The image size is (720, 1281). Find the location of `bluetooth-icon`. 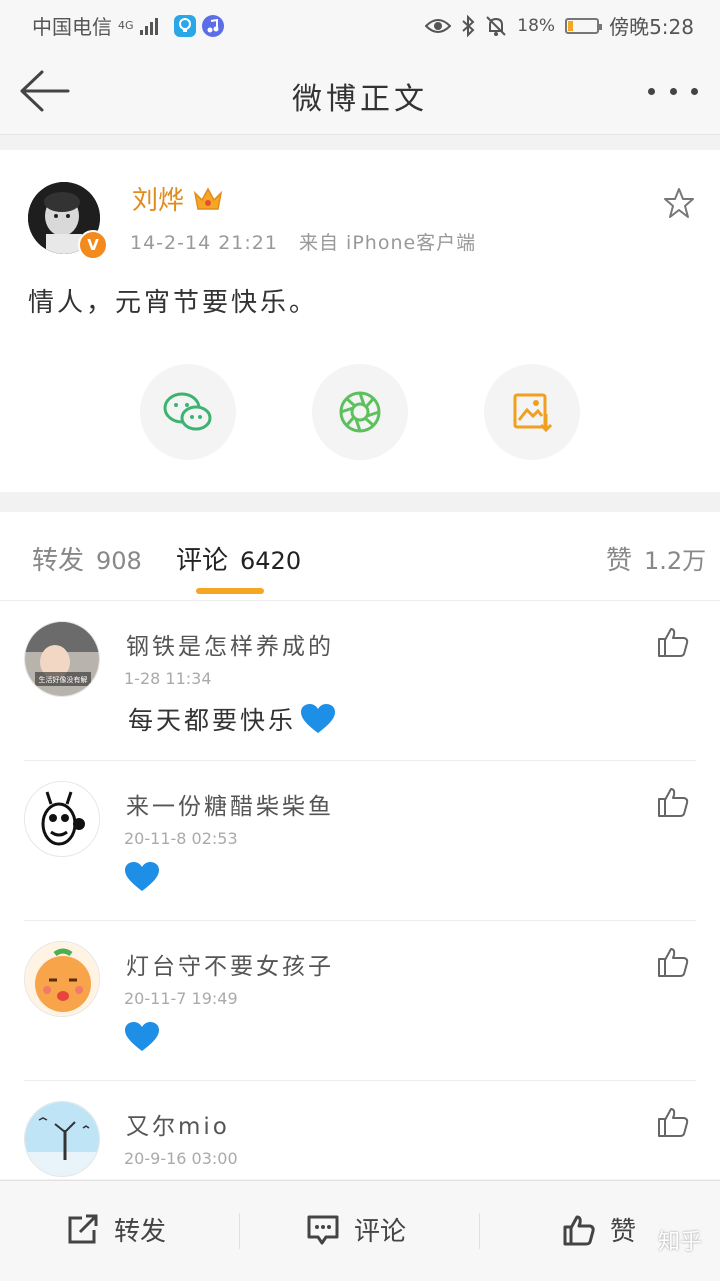

bluetooth-icon is located at coordinates (468, 25).